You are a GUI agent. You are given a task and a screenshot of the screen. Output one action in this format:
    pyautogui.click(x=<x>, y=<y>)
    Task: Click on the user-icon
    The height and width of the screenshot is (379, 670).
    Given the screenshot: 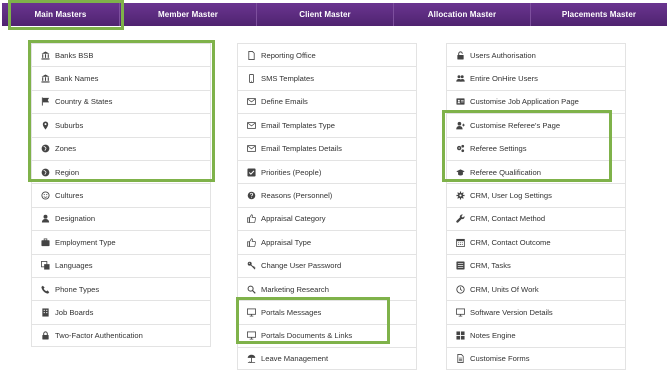 What is the action you would take?
    pyautogui.click(x=45, y=219)
    